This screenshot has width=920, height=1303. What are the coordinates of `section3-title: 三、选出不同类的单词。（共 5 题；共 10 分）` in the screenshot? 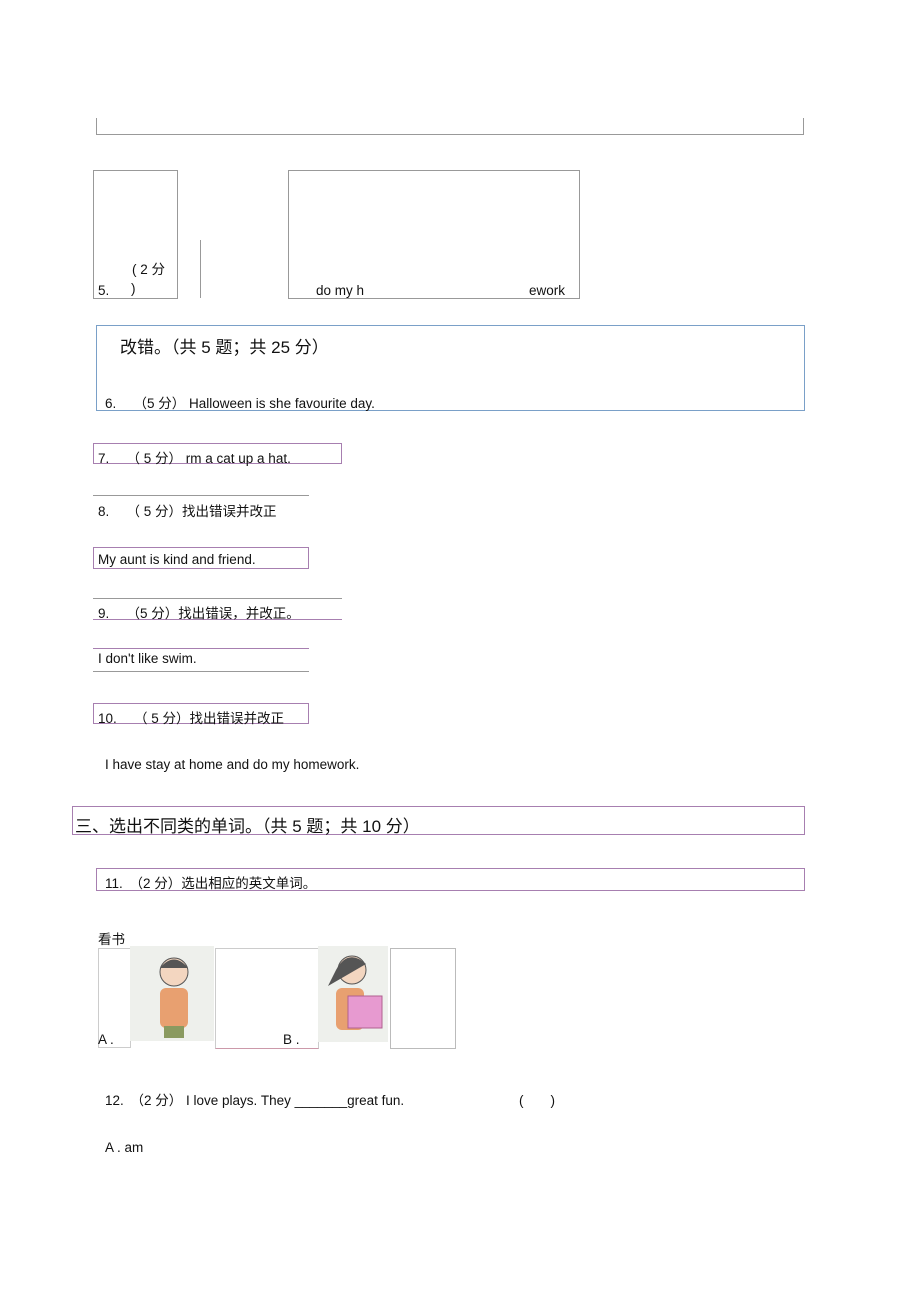 It's located at (247, 826).